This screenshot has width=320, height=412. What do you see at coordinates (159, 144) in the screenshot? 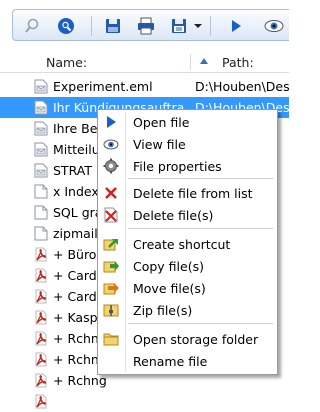
I see `menu-item-label: View file` at bounding box center [159, 144].